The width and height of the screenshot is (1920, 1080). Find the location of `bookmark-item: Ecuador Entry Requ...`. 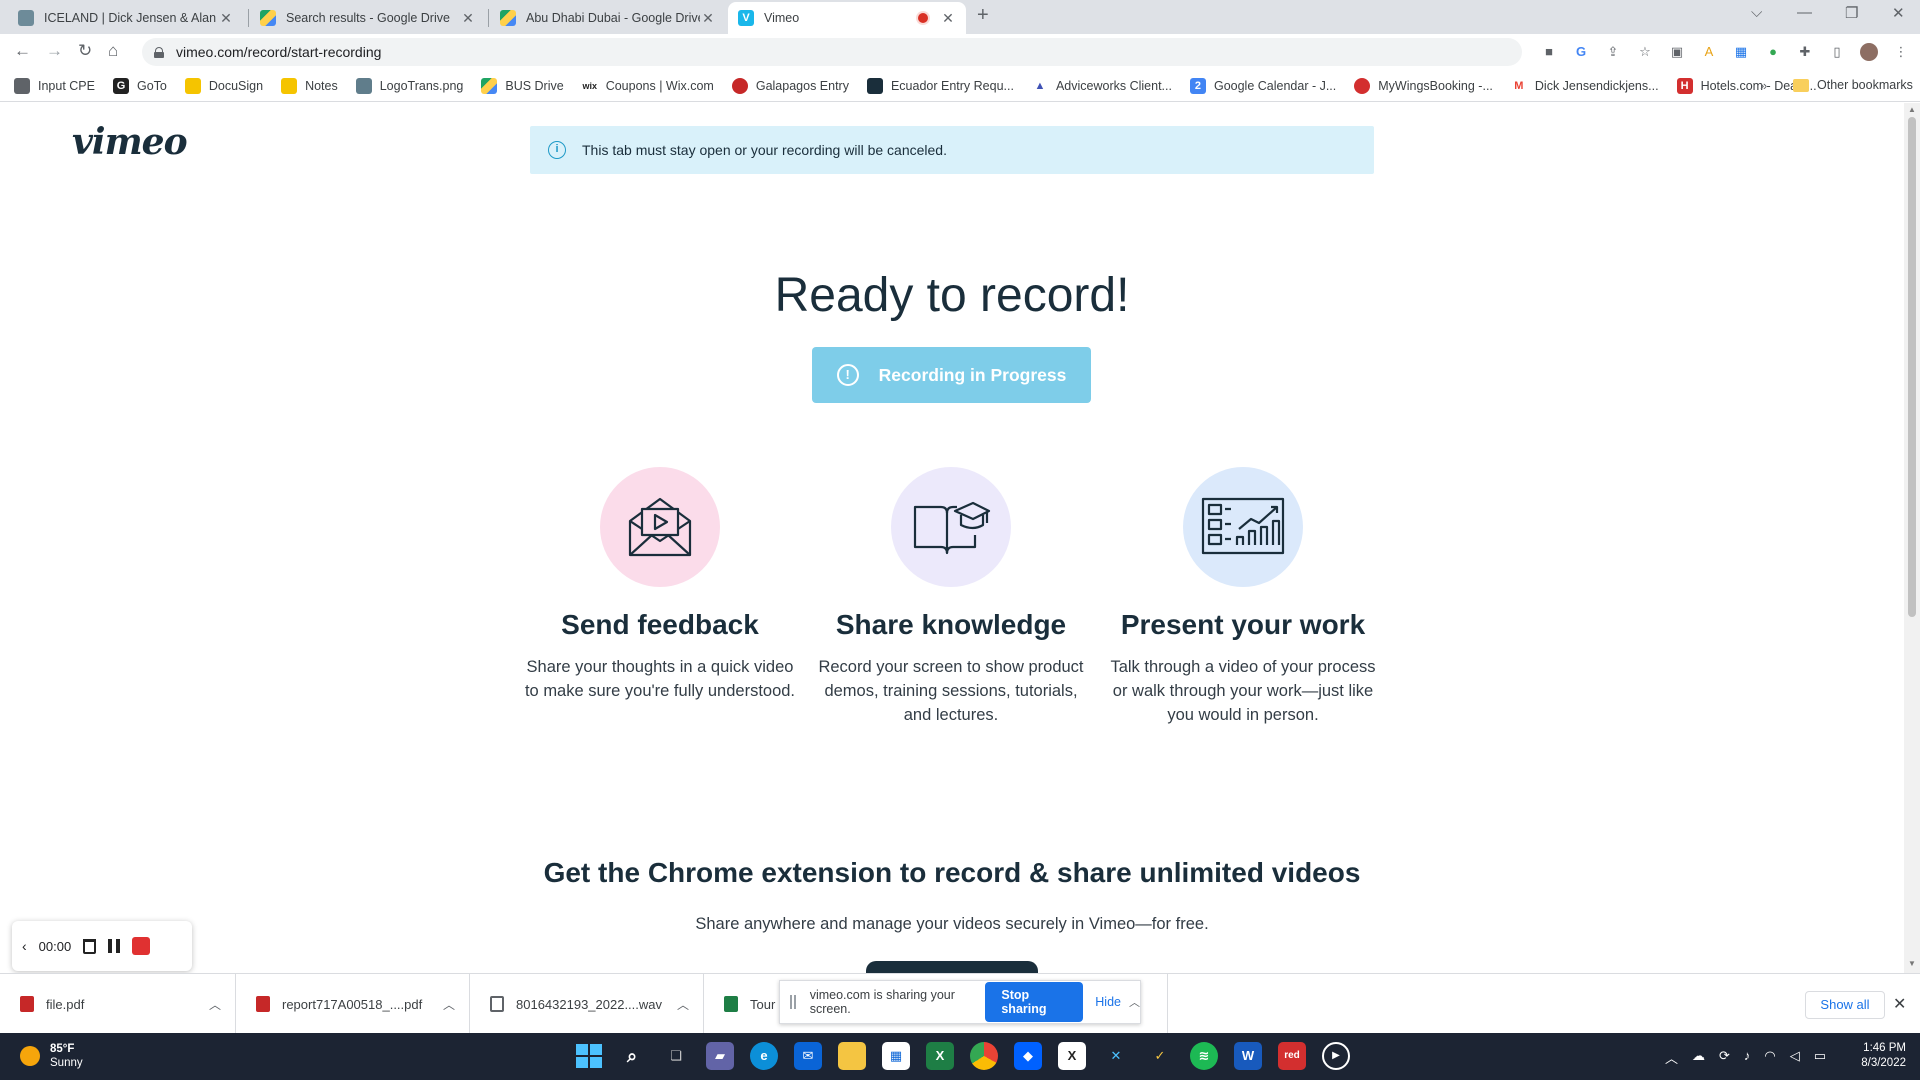

bookmark-item: Ecuador Entry Requ... is located at coordinates (940, 85).